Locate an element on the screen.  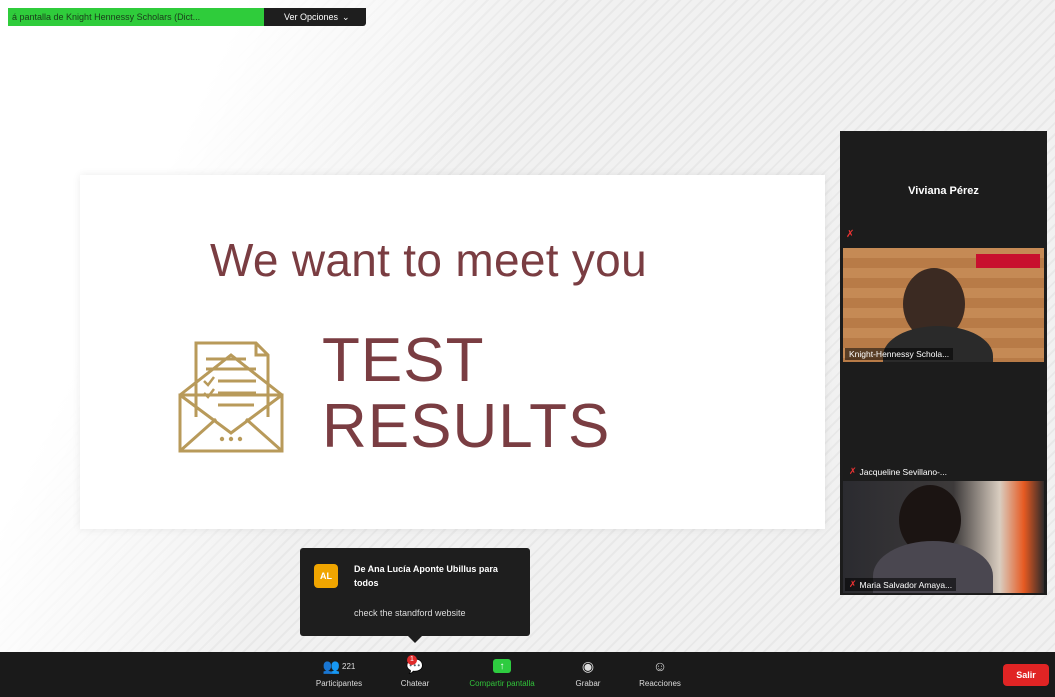
organization-logo is located at coordinates (1008, 261).